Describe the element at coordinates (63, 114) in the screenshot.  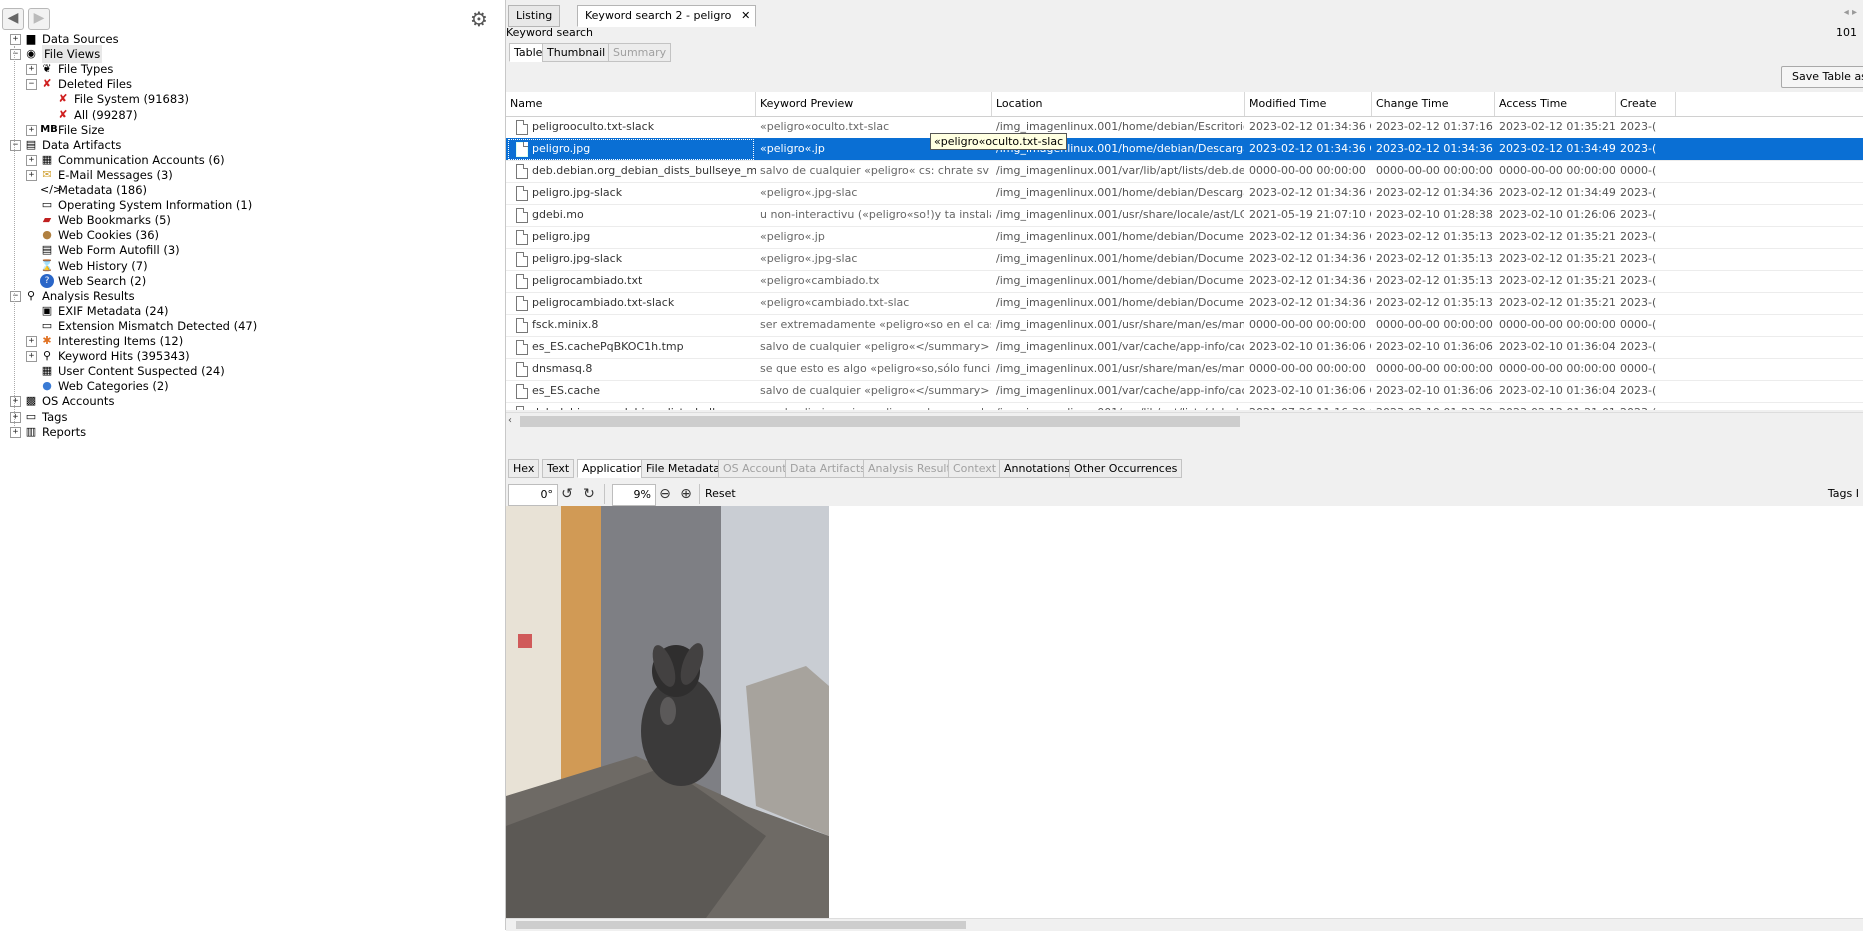
I see `deleted-file-icon: ✘` at that location.